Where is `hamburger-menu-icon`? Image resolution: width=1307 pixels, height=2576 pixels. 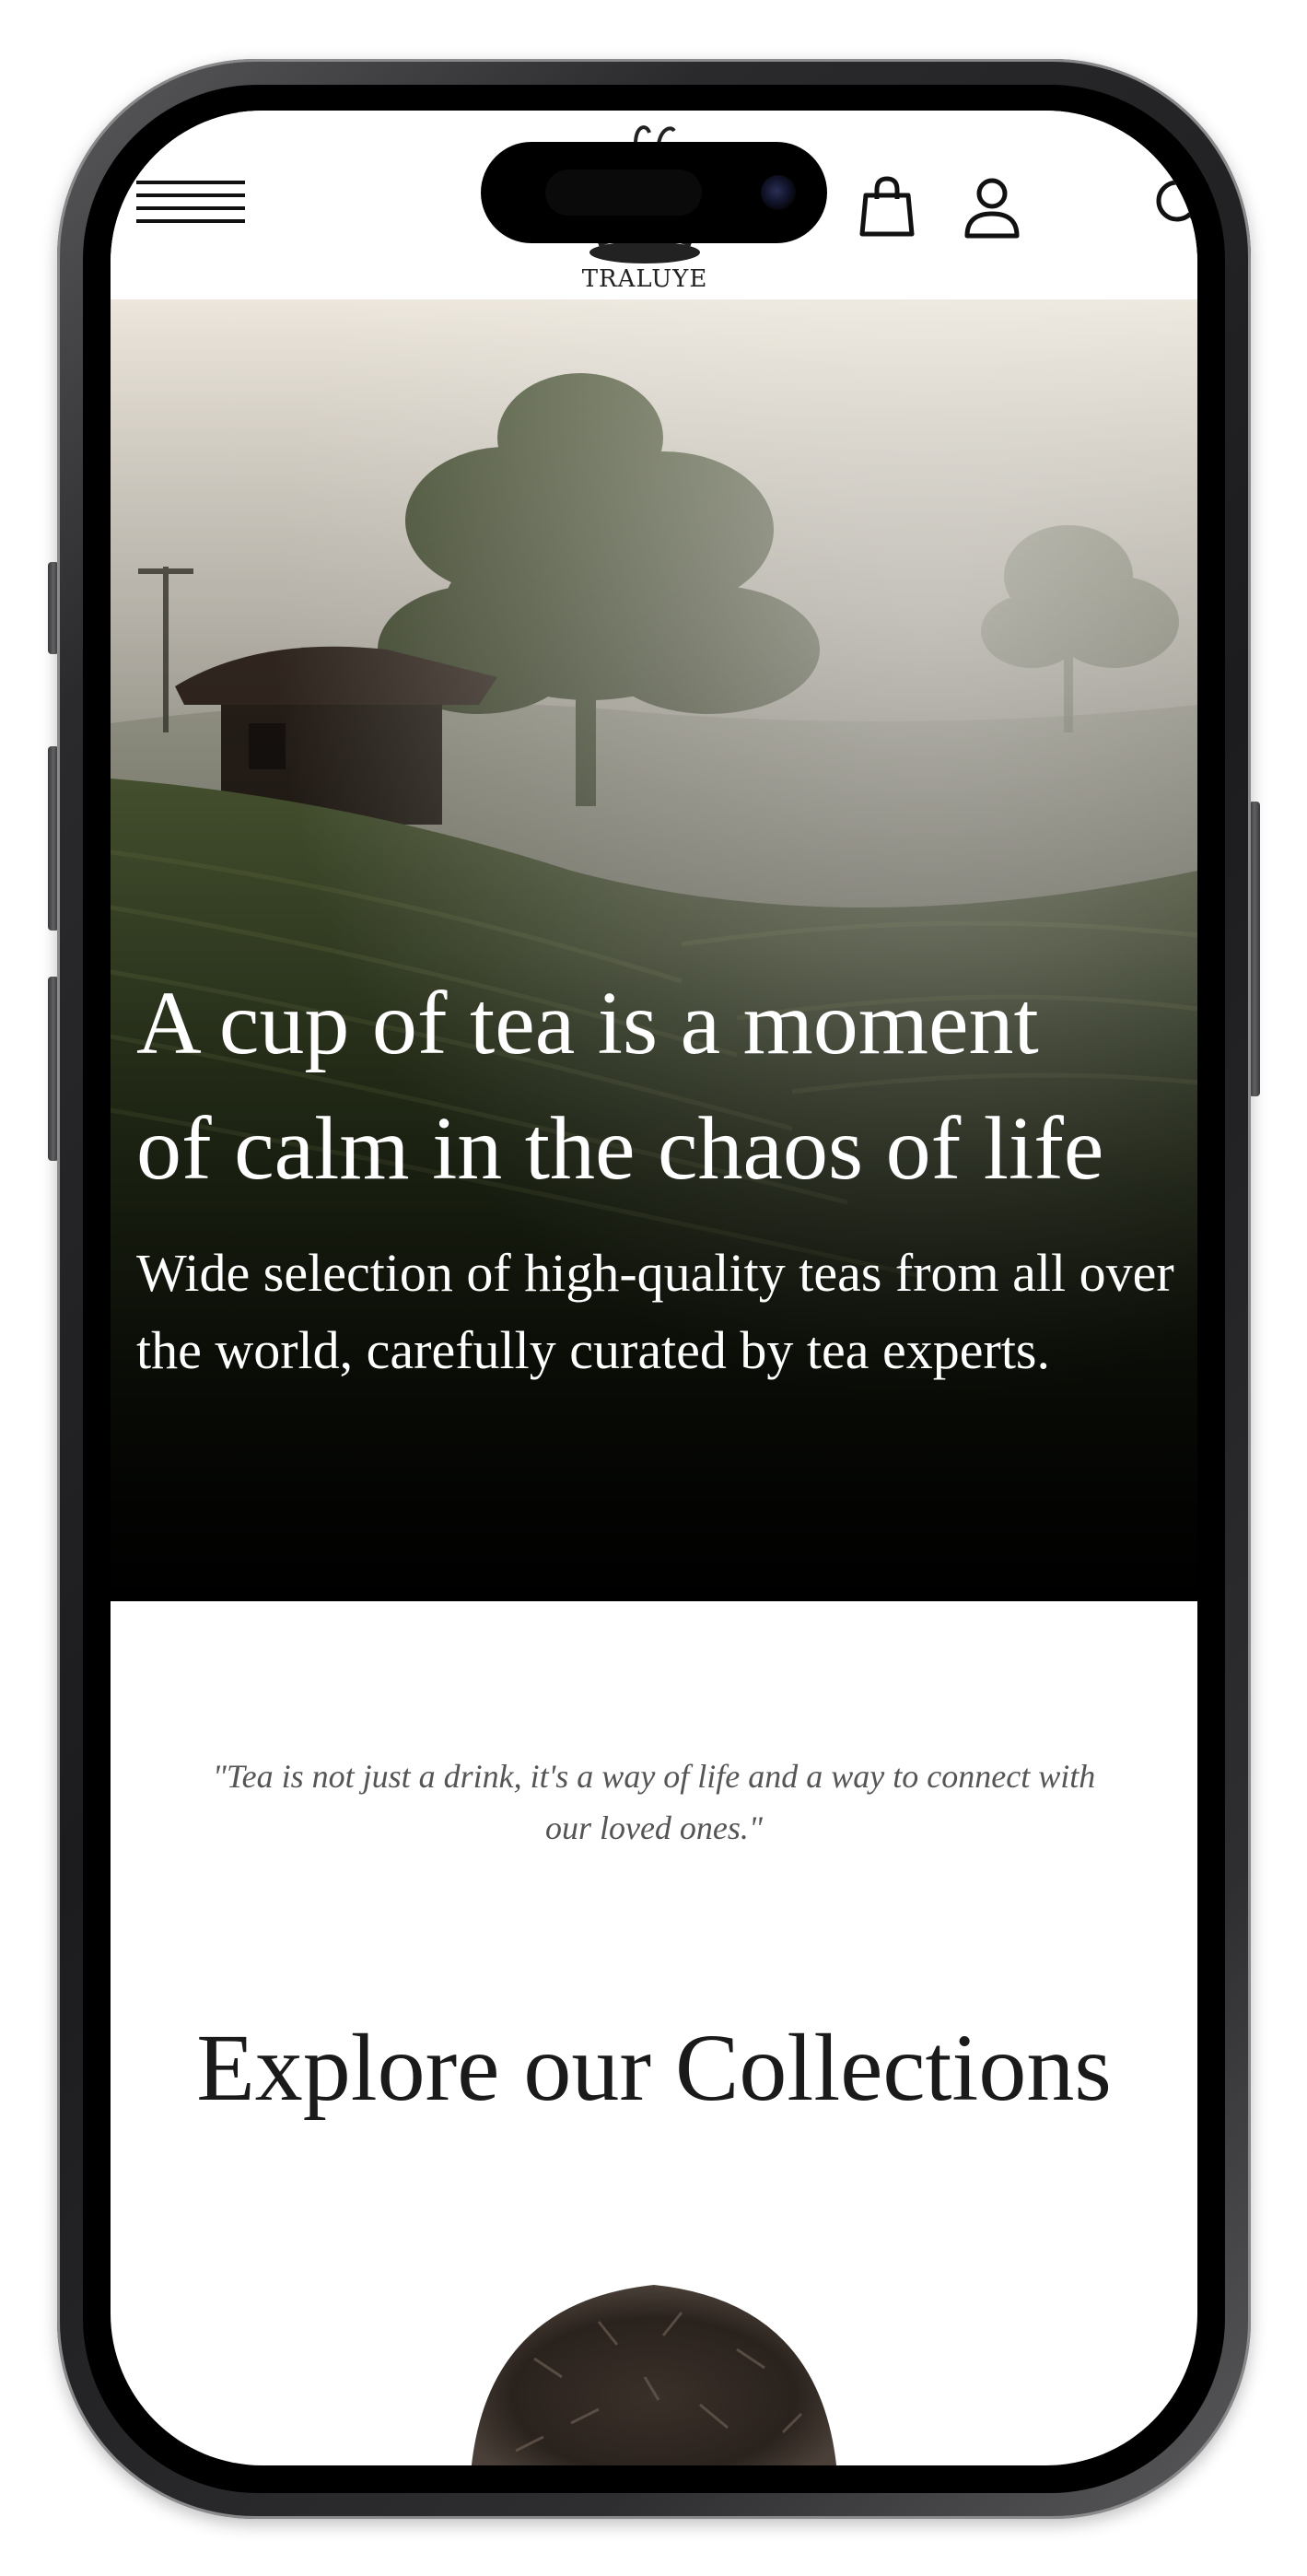 hamburger-menu-icon is located at coordinates (191, 204).